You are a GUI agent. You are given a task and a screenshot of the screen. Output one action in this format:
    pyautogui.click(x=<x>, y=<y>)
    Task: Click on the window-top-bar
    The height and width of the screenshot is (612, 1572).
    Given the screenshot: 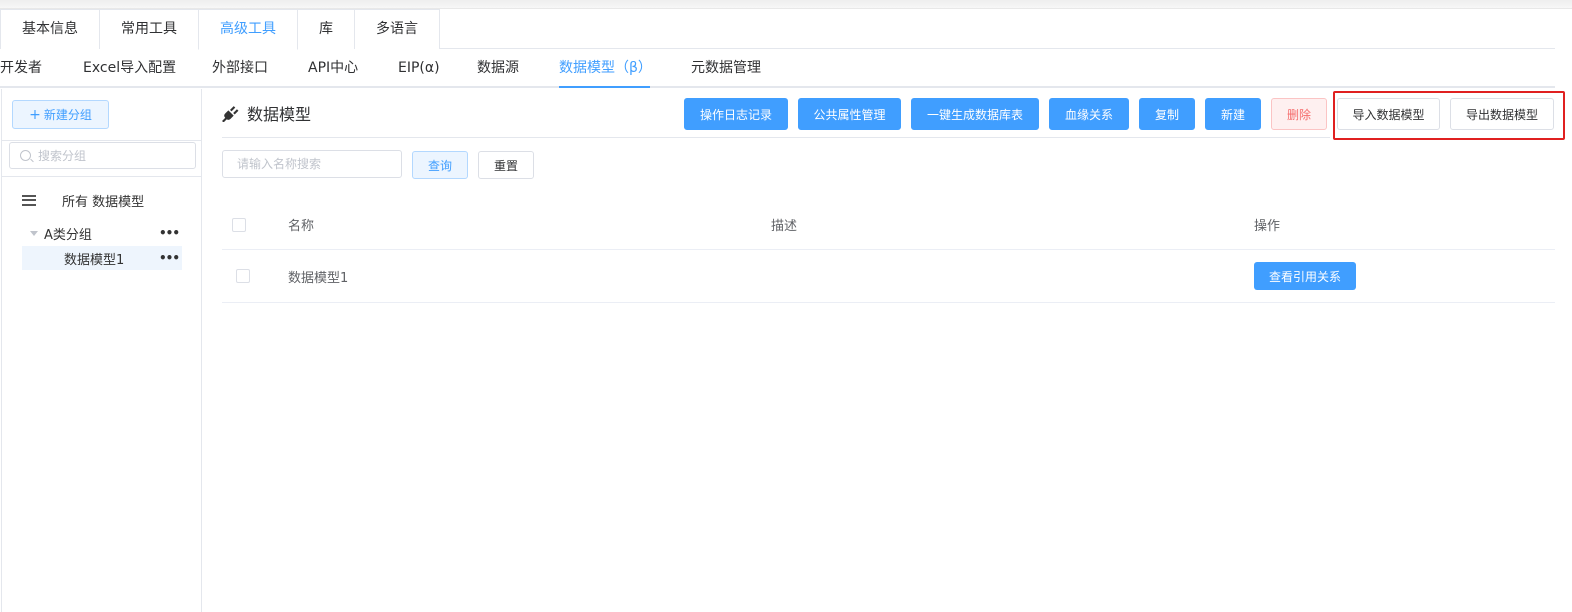 What is the action you would take?
    pyautogui.click(x=786, y=4)
    